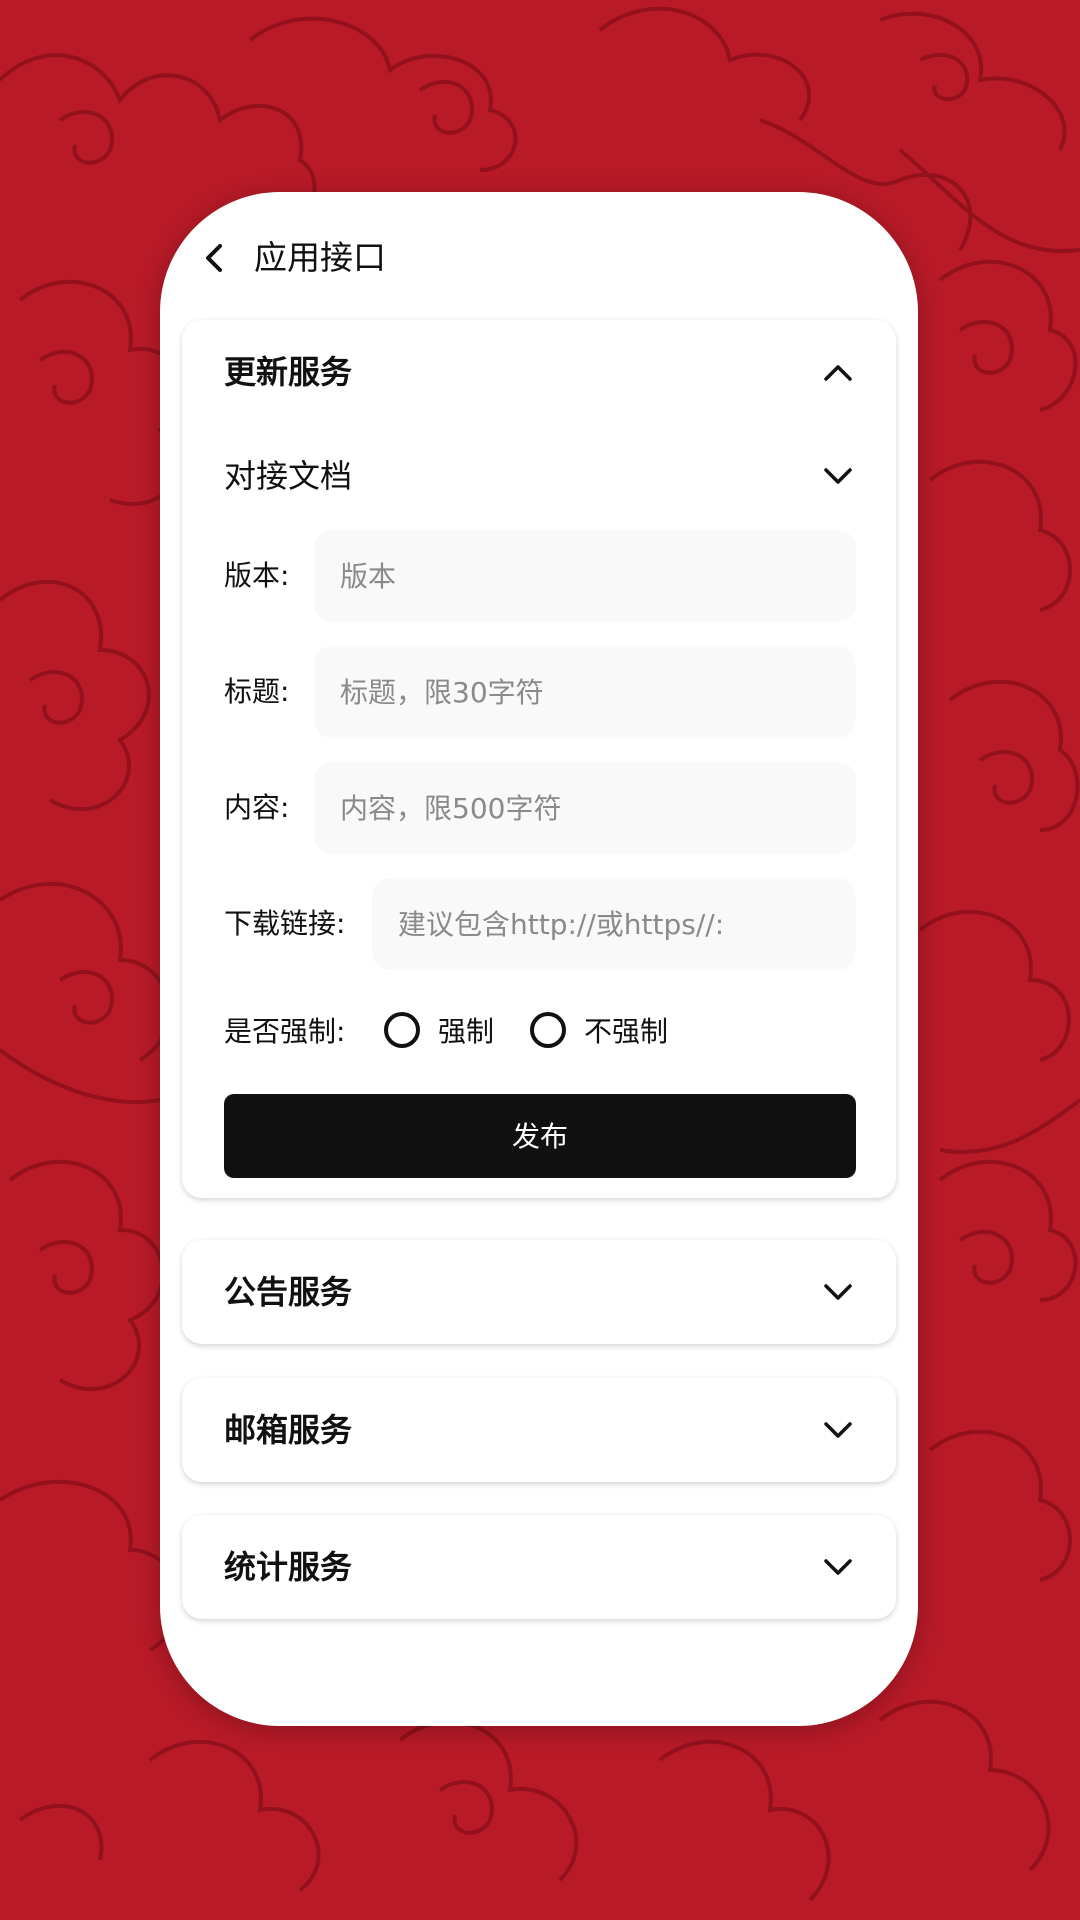 The image size is (1080, 1920). I want to click on stats-service-header: 统计服务, so click(539, 1567).